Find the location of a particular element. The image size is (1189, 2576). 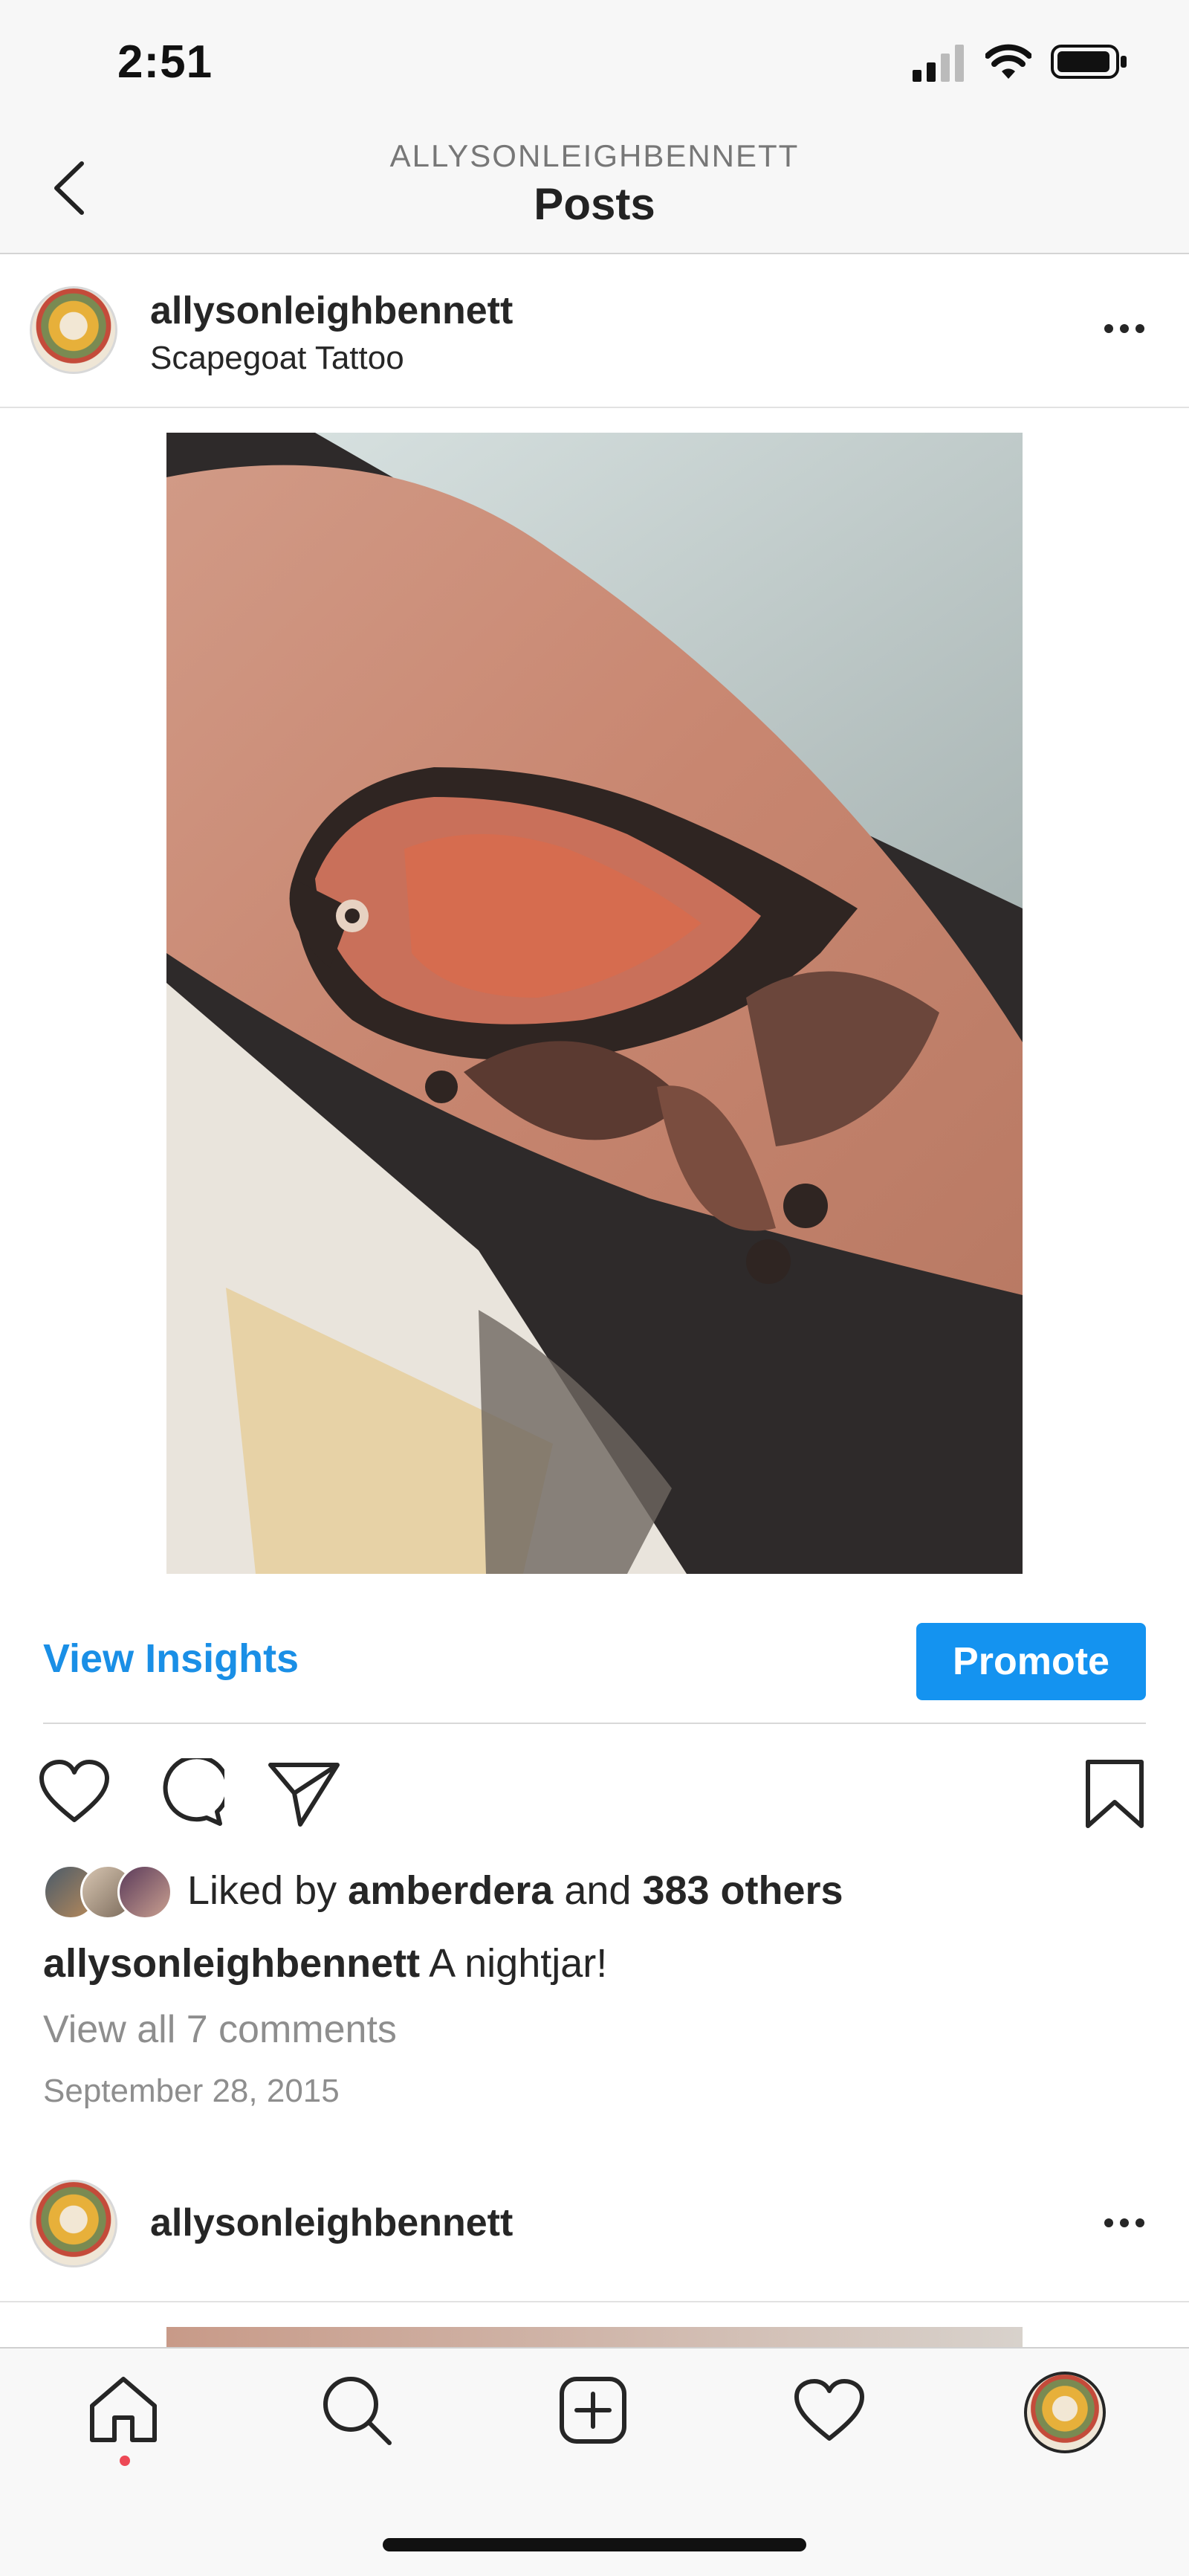

caption-text: A nightjar! is located at coordinates (518, 1963).